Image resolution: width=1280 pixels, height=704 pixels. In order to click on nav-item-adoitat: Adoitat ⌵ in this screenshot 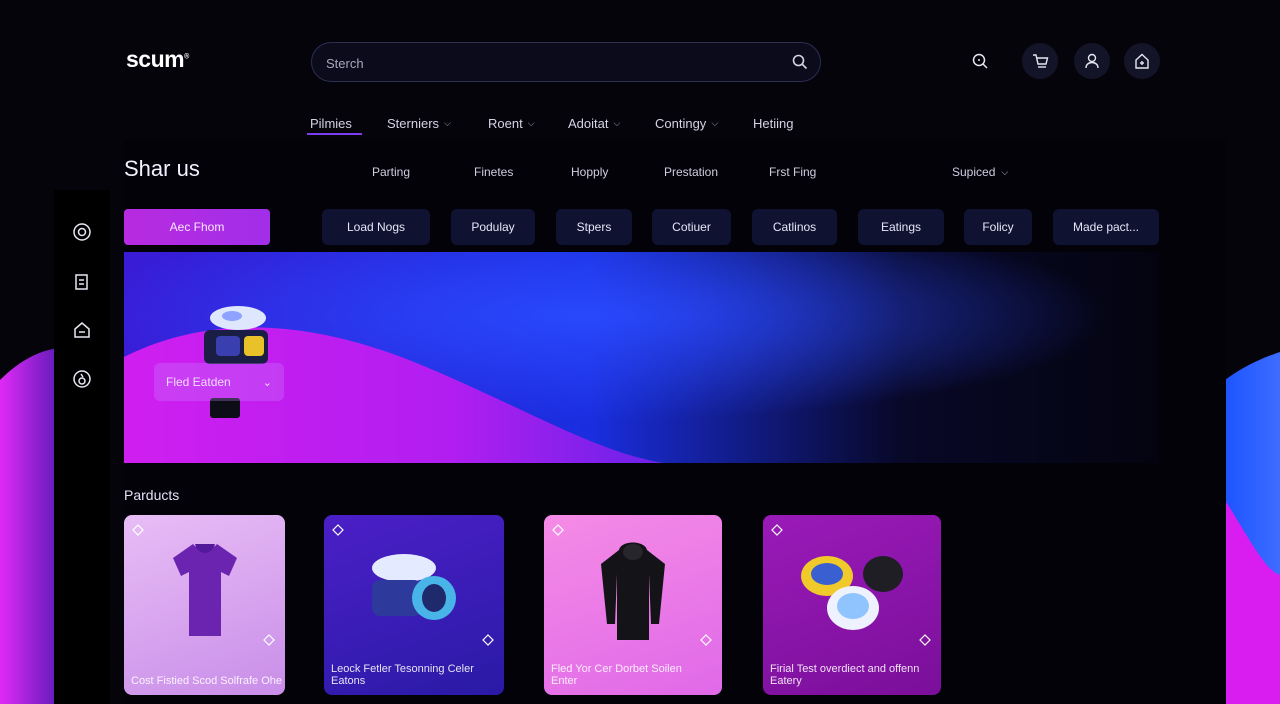, I will do `click(594, 123)`.